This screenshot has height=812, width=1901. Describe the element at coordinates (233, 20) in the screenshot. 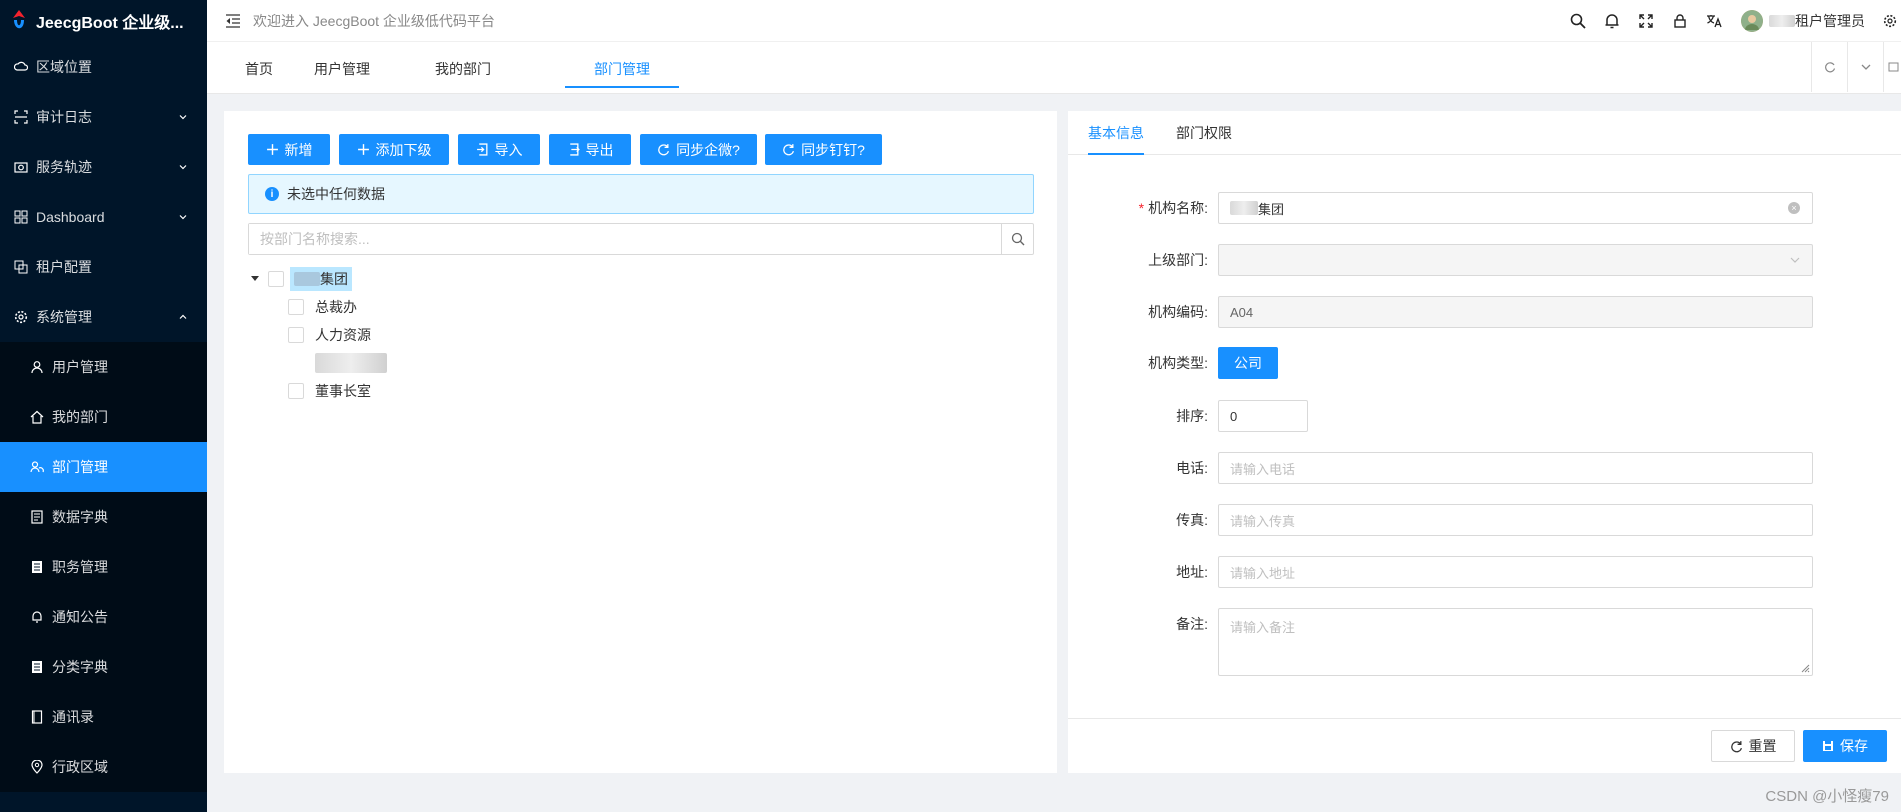

I see `menu-fold-icon` at that location.